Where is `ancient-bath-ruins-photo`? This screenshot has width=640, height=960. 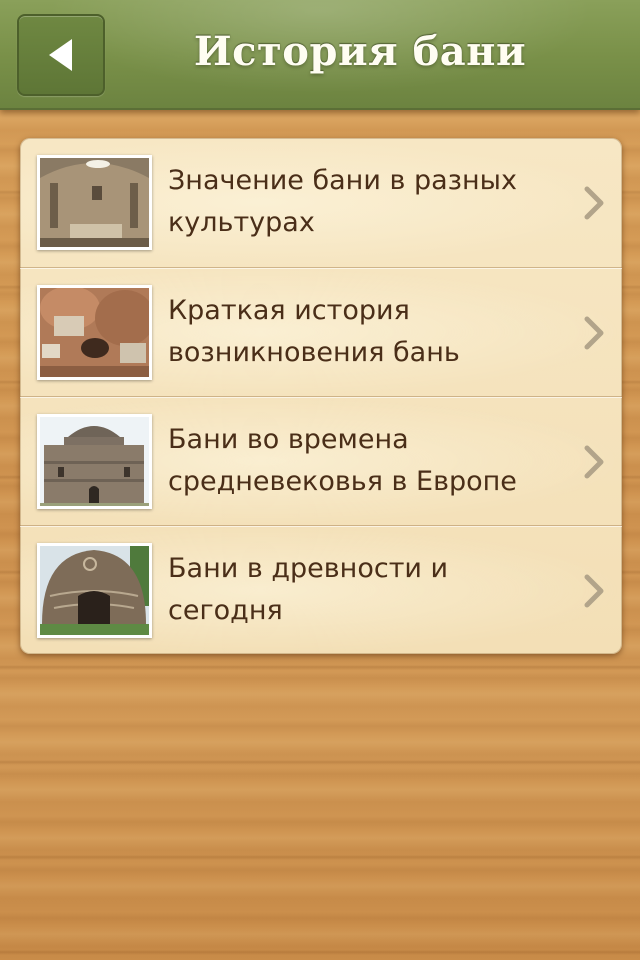
ancient-bath-ruins-photo is located at coordinates (94, 332).